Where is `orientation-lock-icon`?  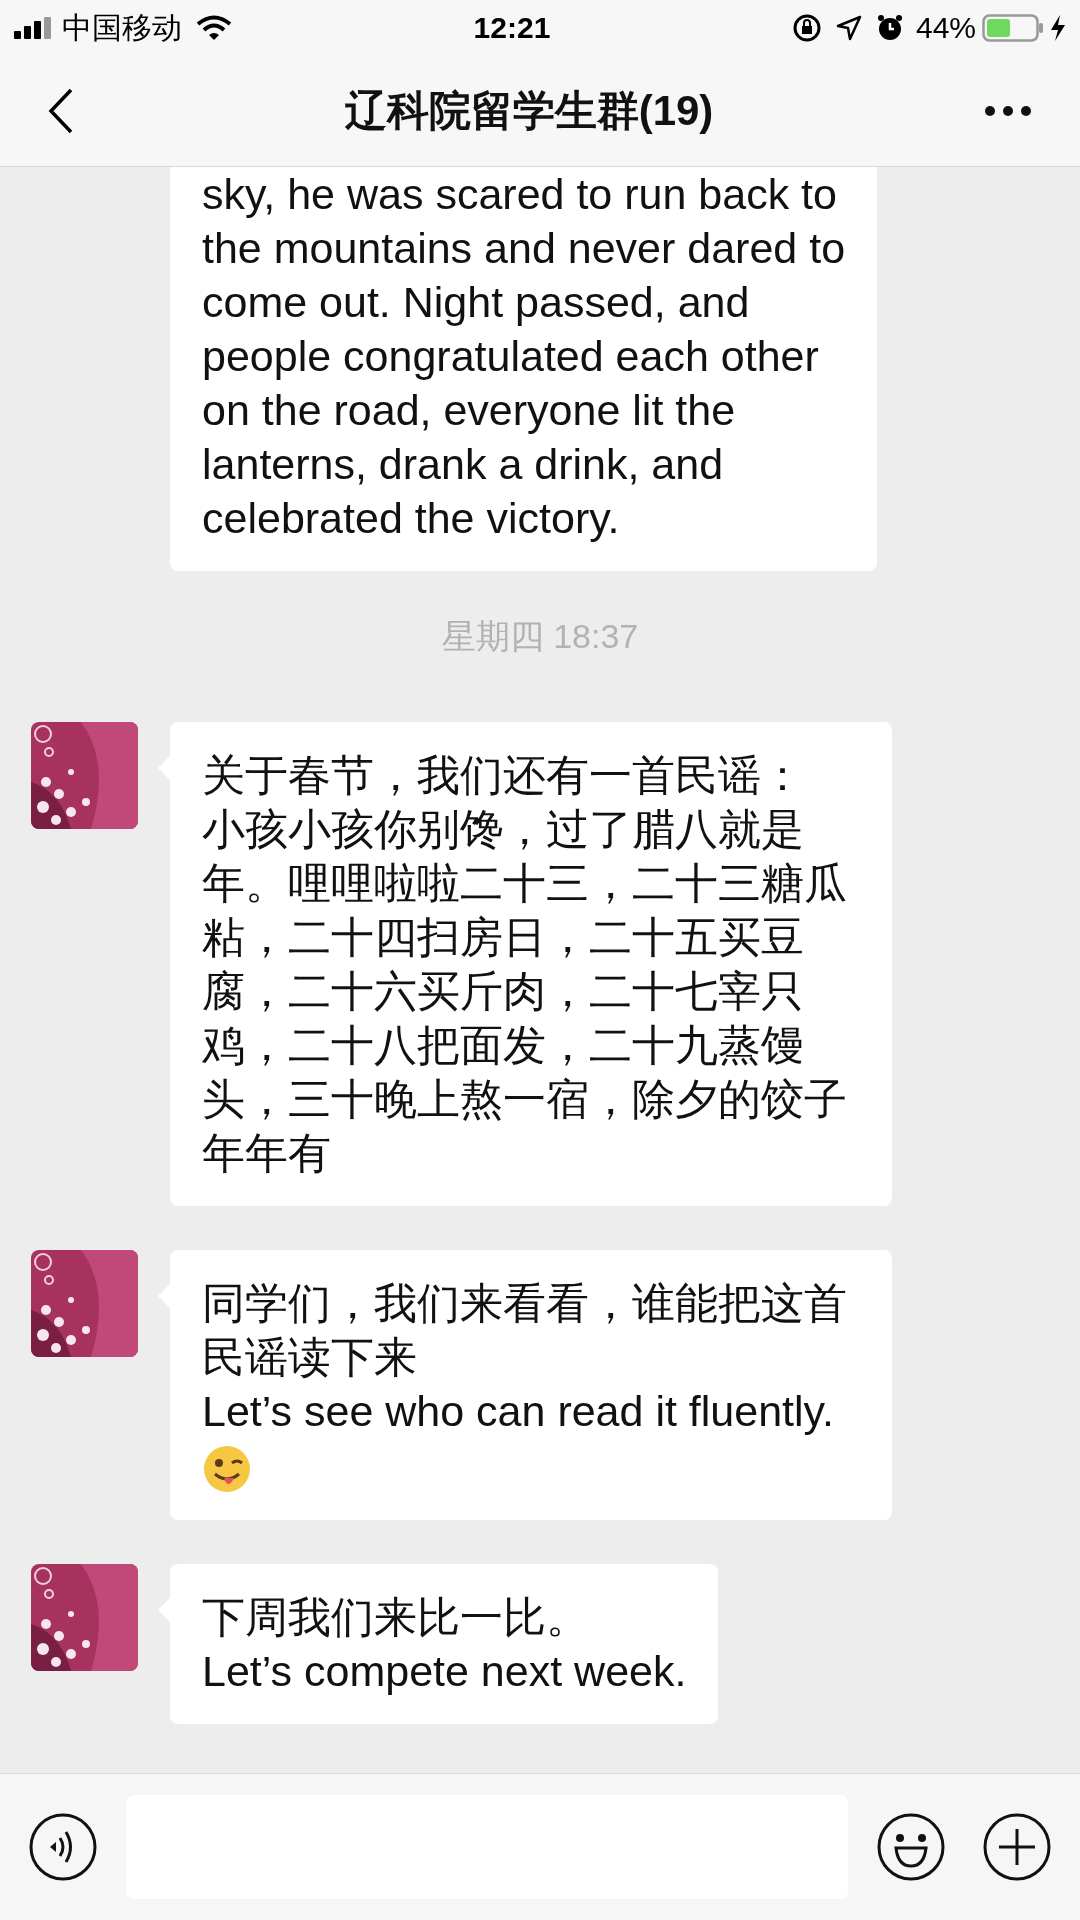
orientation-lock-icon is located at coordinates (806, 27).